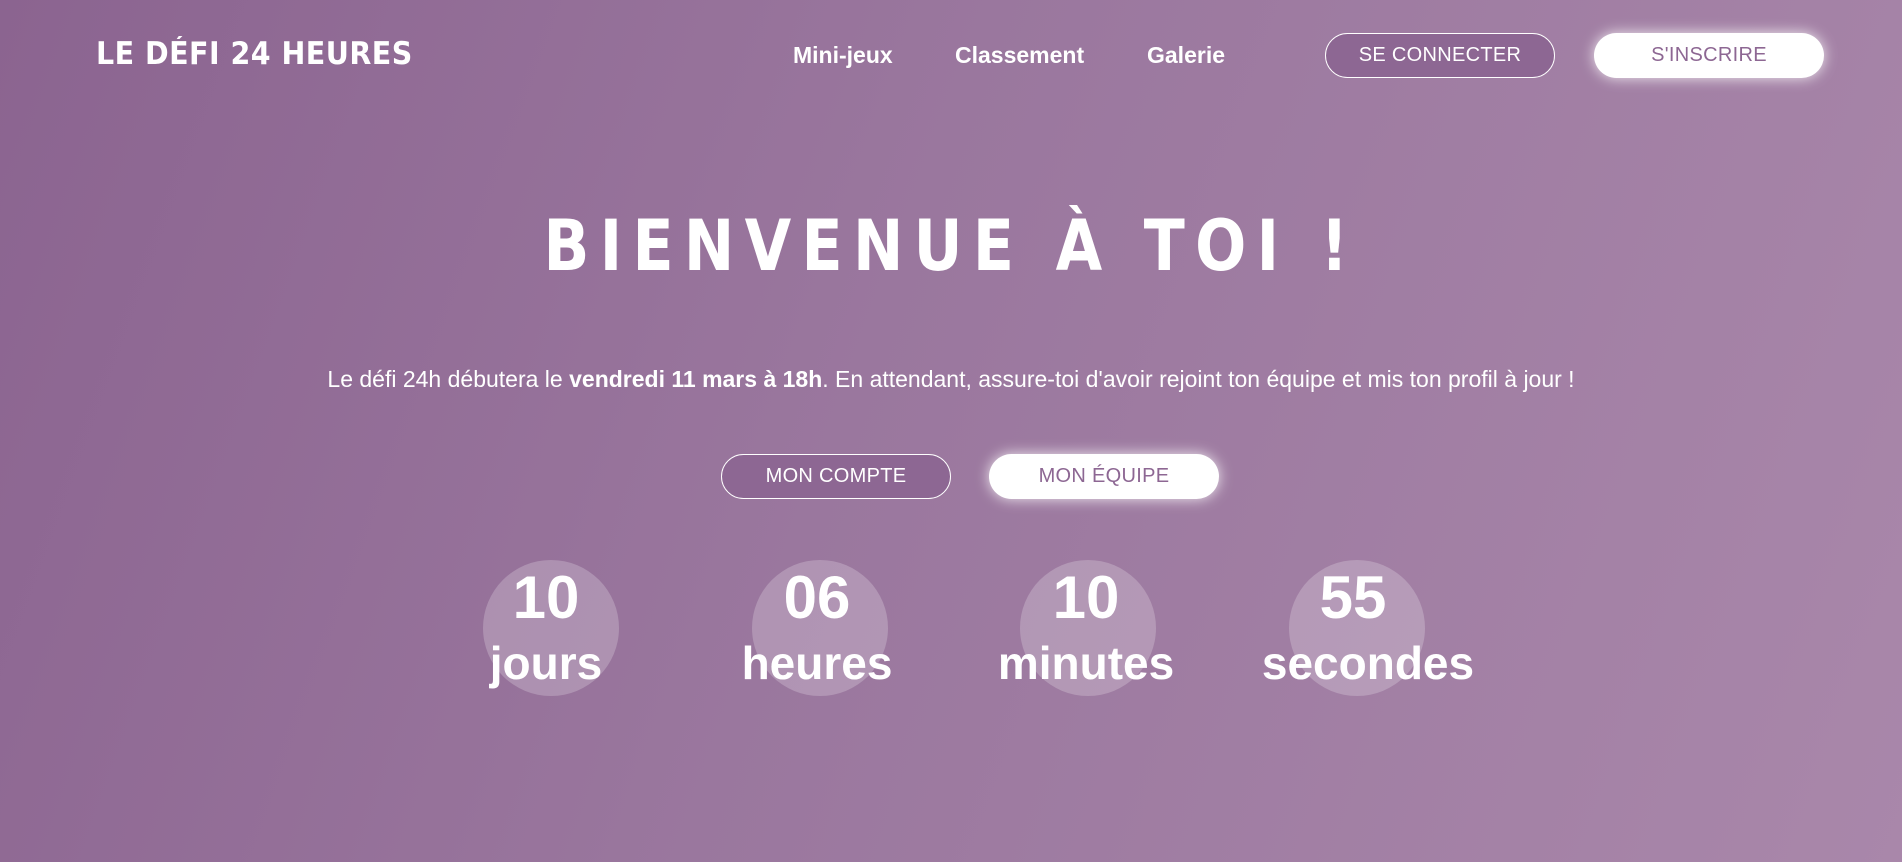 The height and width of the screenshot is (862, 1902). I want to click on countdown-minutes-label: minutes, so click(1086, 663).